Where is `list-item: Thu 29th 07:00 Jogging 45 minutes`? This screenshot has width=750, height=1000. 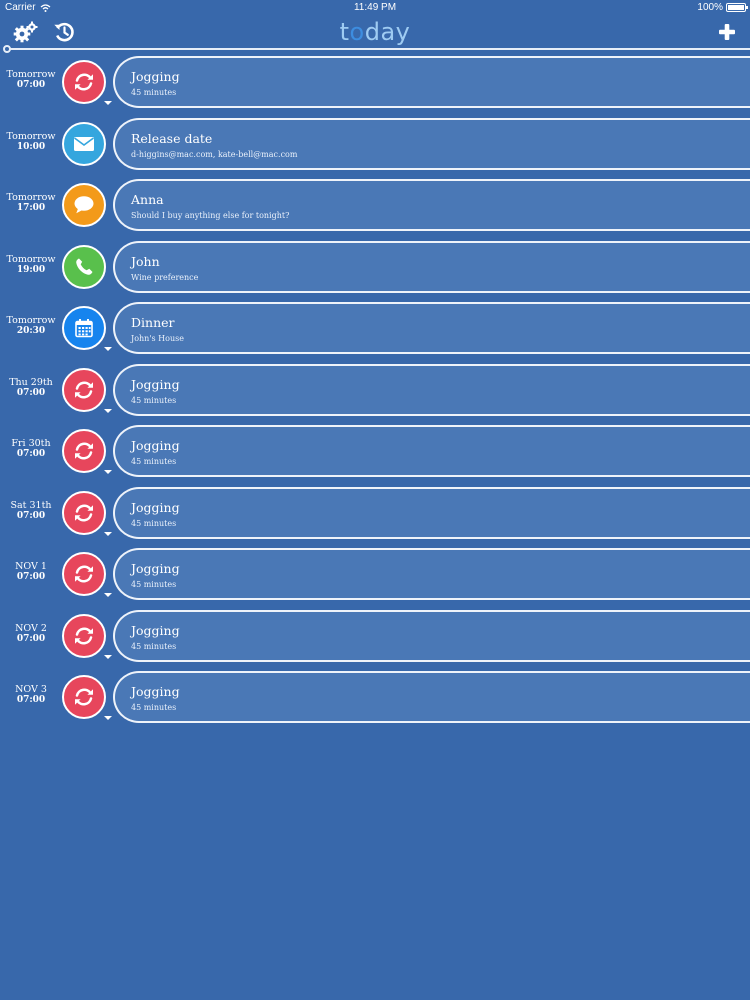 list-item: Thu 29th 07:00 Jogging 45 minutes is located at coordinates (375, 390).